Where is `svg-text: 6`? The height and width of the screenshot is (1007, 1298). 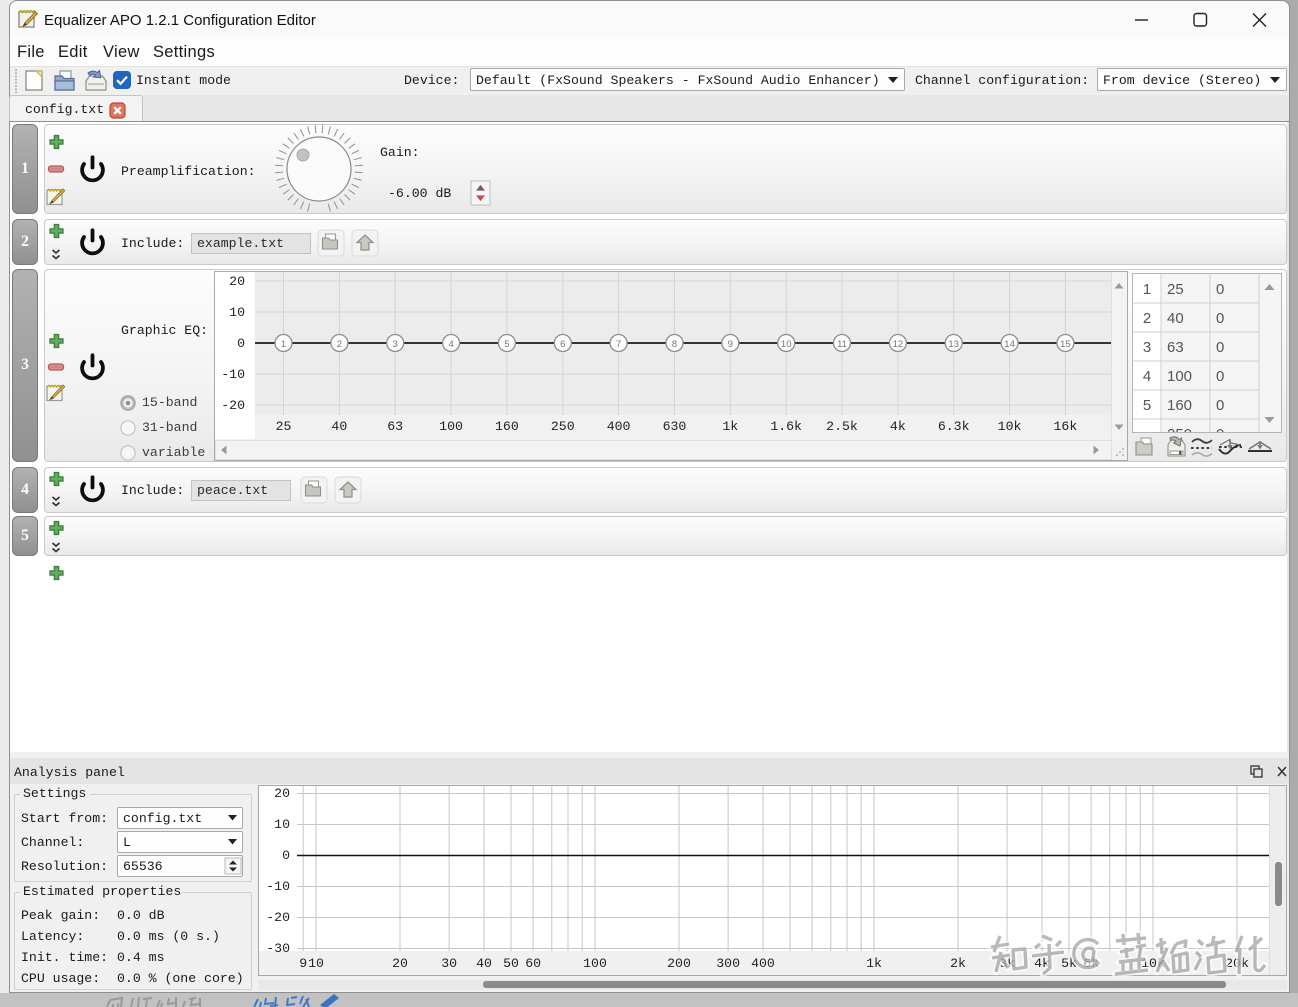
svg-text: 6 is located at coordinates (562, 344).